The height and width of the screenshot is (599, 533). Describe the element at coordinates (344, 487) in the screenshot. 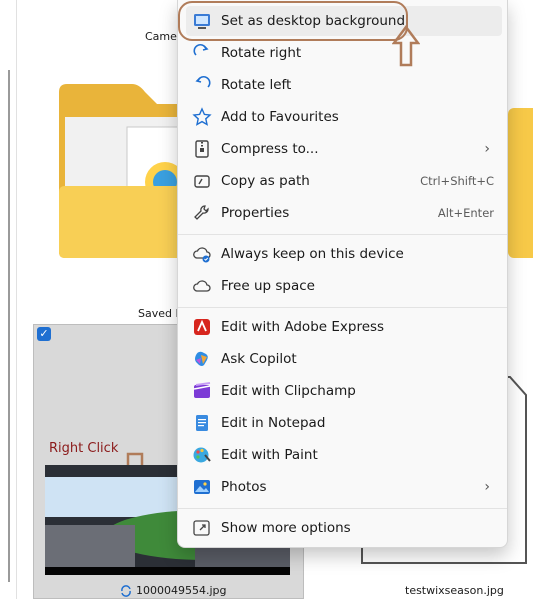

I see `menu-item-photos: Photos ›` at that location.